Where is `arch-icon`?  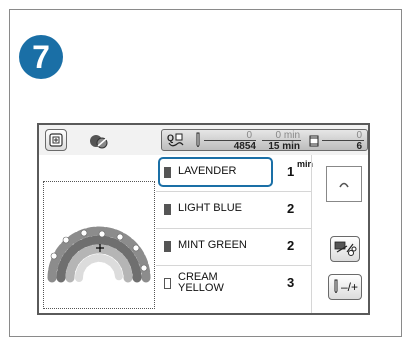 arch-icon is located at coordinates (344, 185).